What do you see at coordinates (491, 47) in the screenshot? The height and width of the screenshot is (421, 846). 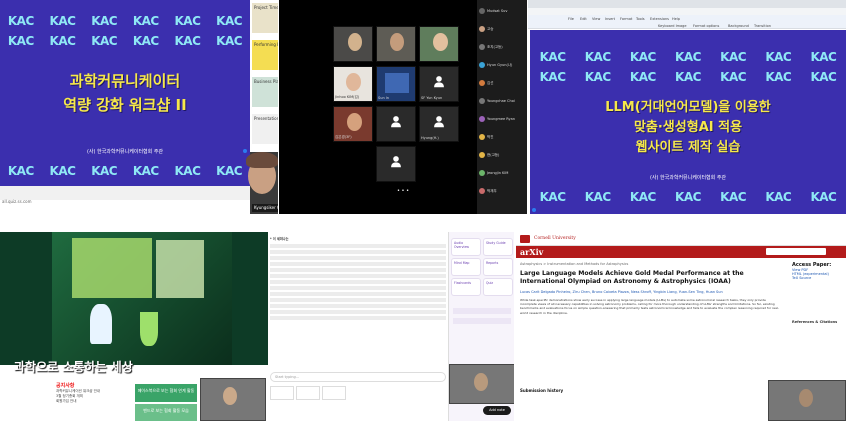 I see `participant-item: 조지(고등)` at bounding box center [491, 47].